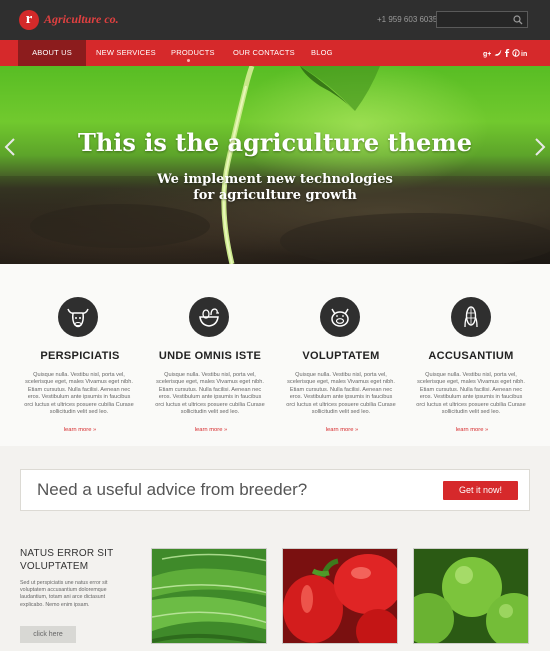  What do you see at coordinates (471, 356) in the screenshot?
I see `feature-title: ACCUSANTIUM` at bounding box center [471, 356].